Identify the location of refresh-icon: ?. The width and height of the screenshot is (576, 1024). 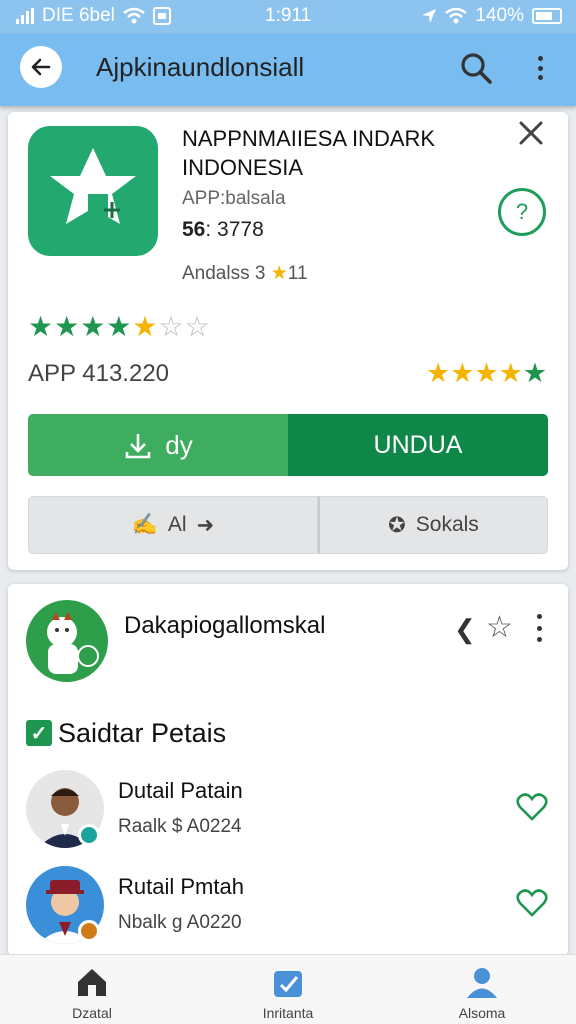
(522, 211).